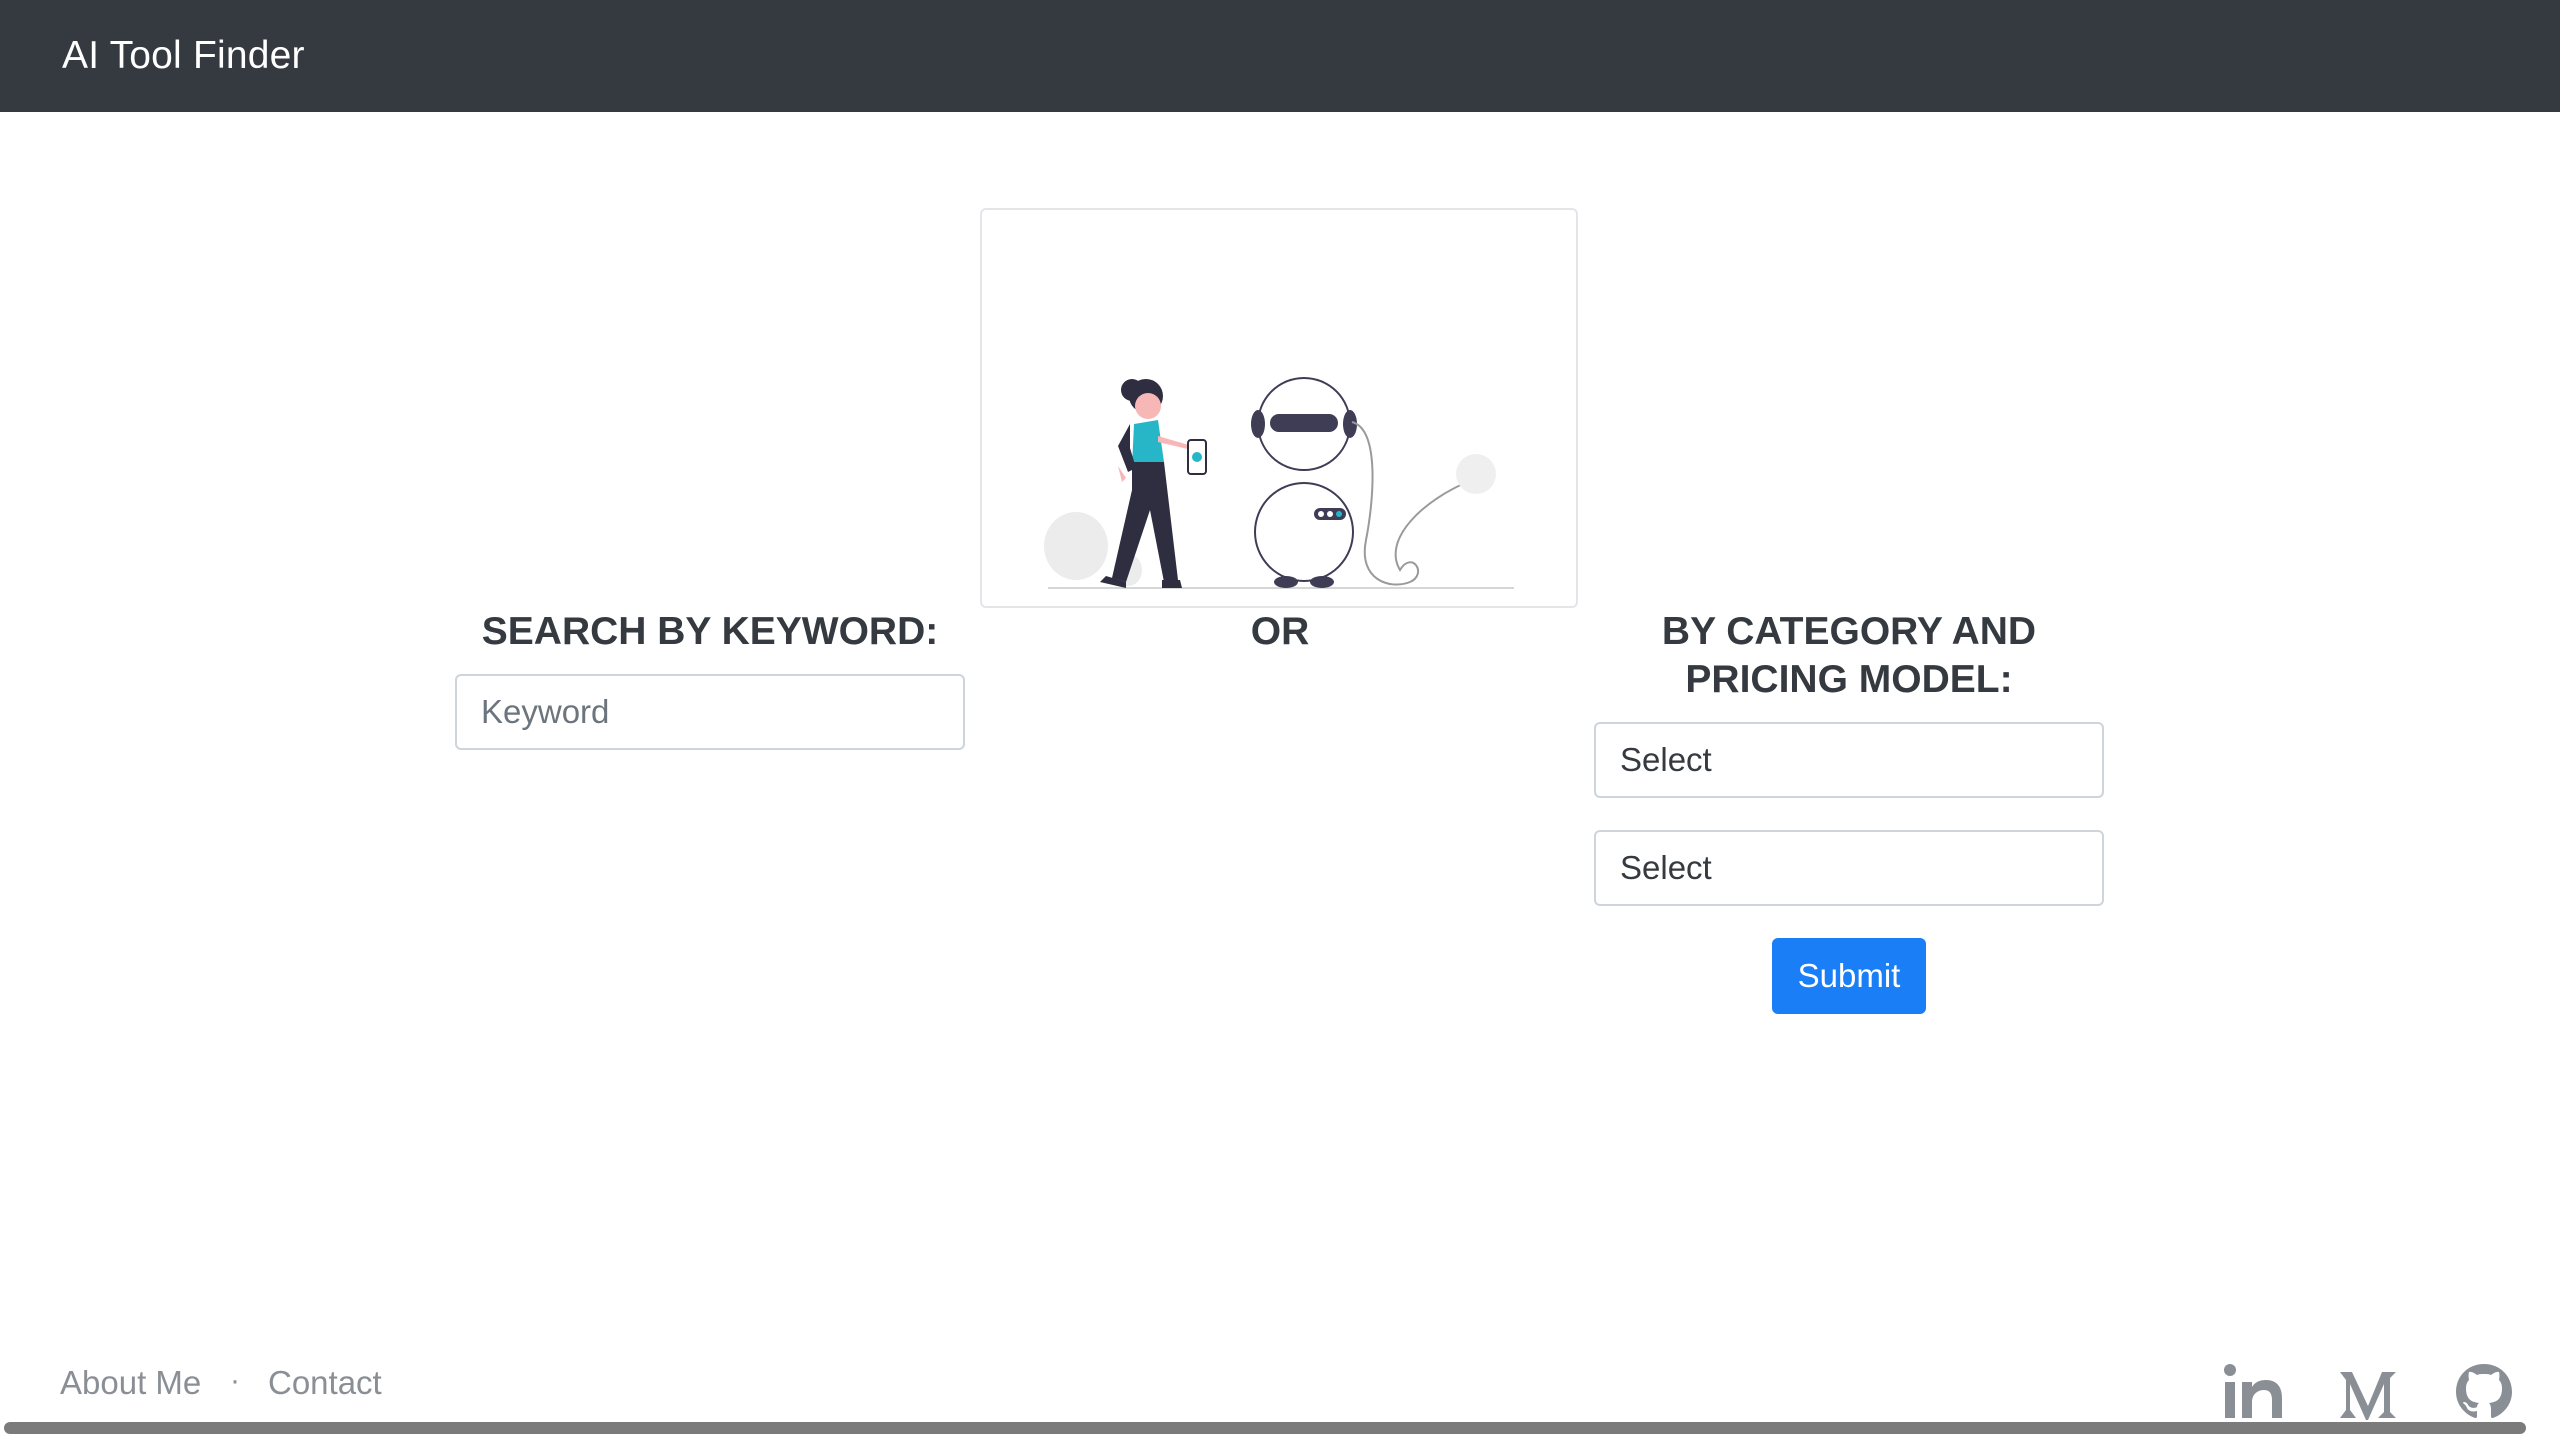 The width and height of the screenshot is (2560, 1440). I want to click on navbar: AI Tool Finder, so click(1280, 56).